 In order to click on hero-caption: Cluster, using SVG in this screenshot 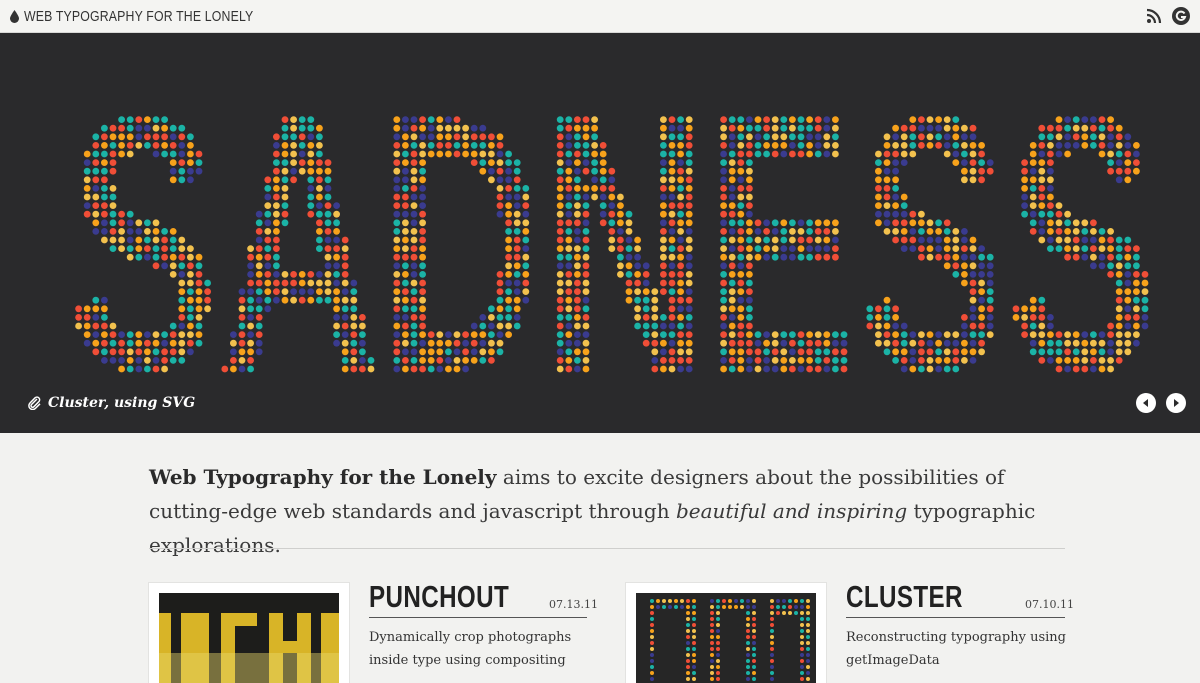, I will do `click(111, 403)`.